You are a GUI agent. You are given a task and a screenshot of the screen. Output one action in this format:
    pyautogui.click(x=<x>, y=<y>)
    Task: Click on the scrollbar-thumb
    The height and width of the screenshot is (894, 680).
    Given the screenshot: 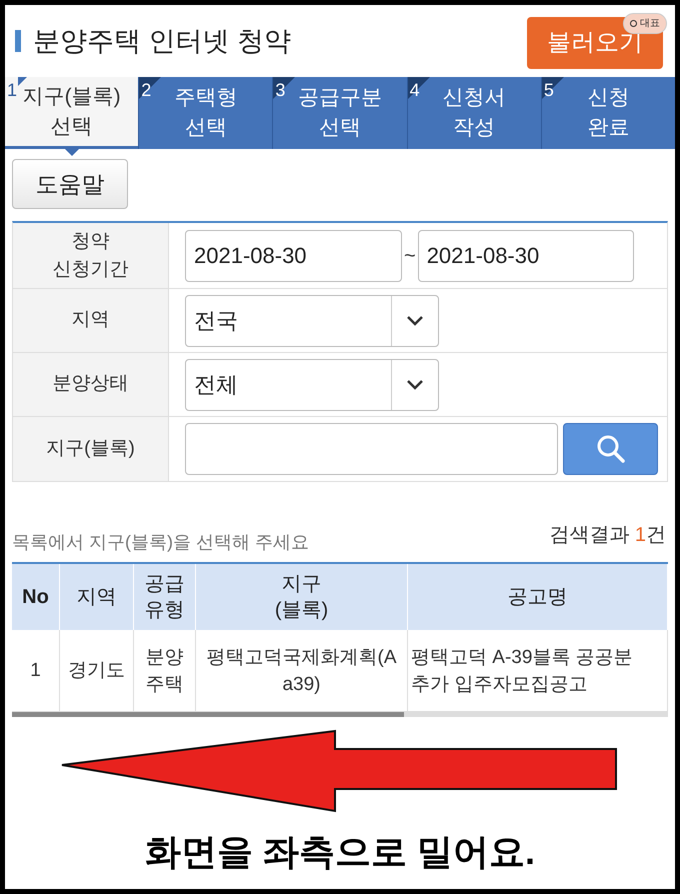 What is the action you would take?
    pyautogui.click(x=208, y=714)
    